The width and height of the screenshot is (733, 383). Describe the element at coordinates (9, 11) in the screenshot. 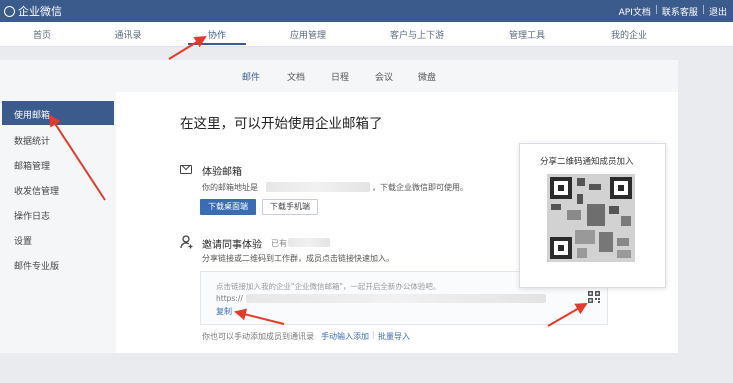

I see `logo-icon` at that location.